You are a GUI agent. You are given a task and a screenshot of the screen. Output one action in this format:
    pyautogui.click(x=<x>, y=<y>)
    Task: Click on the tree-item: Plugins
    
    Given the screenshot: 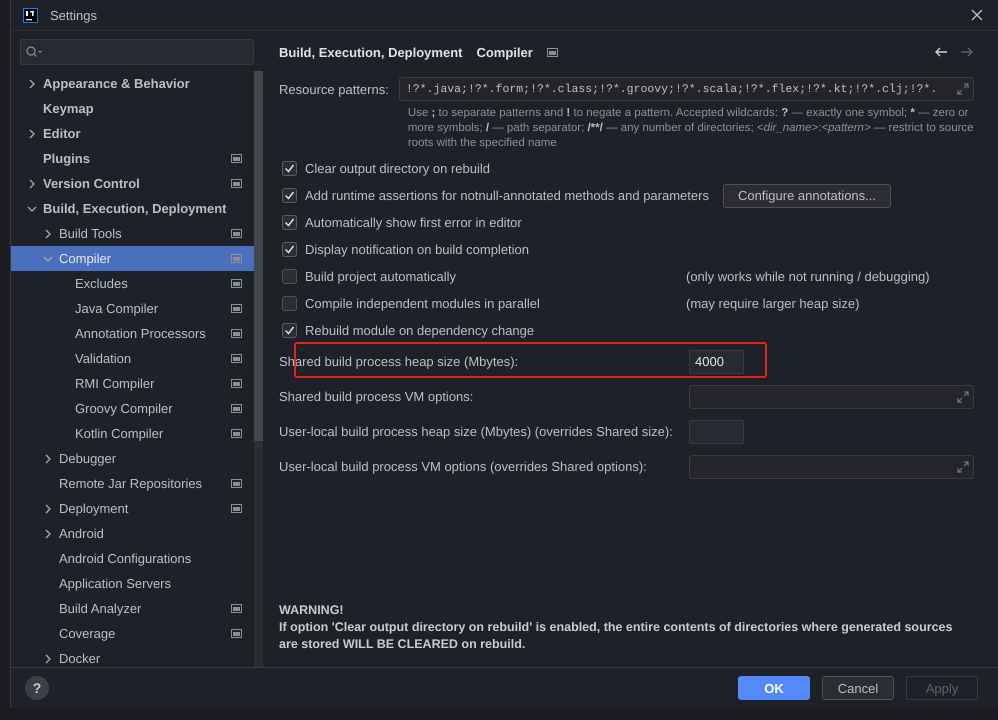 What is the action you would take?
    pyautogui.click(x=132, y=158)
    